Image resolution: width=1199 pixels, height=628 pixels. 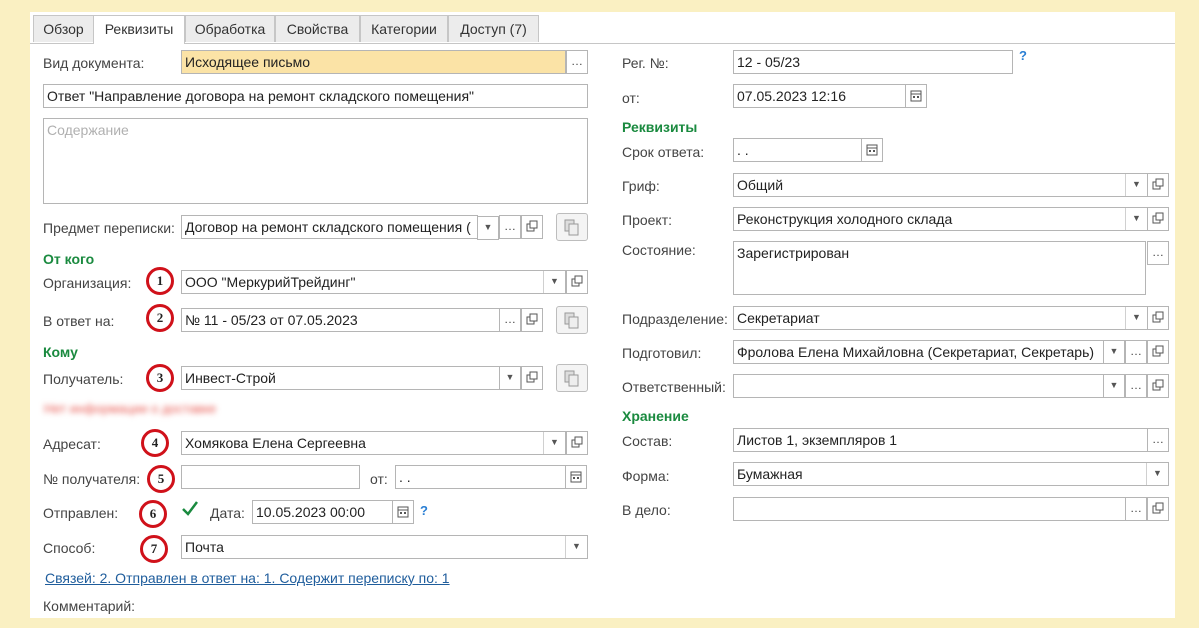 What do you see at coordinates (379, 479) in the screenshot?
I see `recipient-date-label: от:` at bounding box center [379, 479].